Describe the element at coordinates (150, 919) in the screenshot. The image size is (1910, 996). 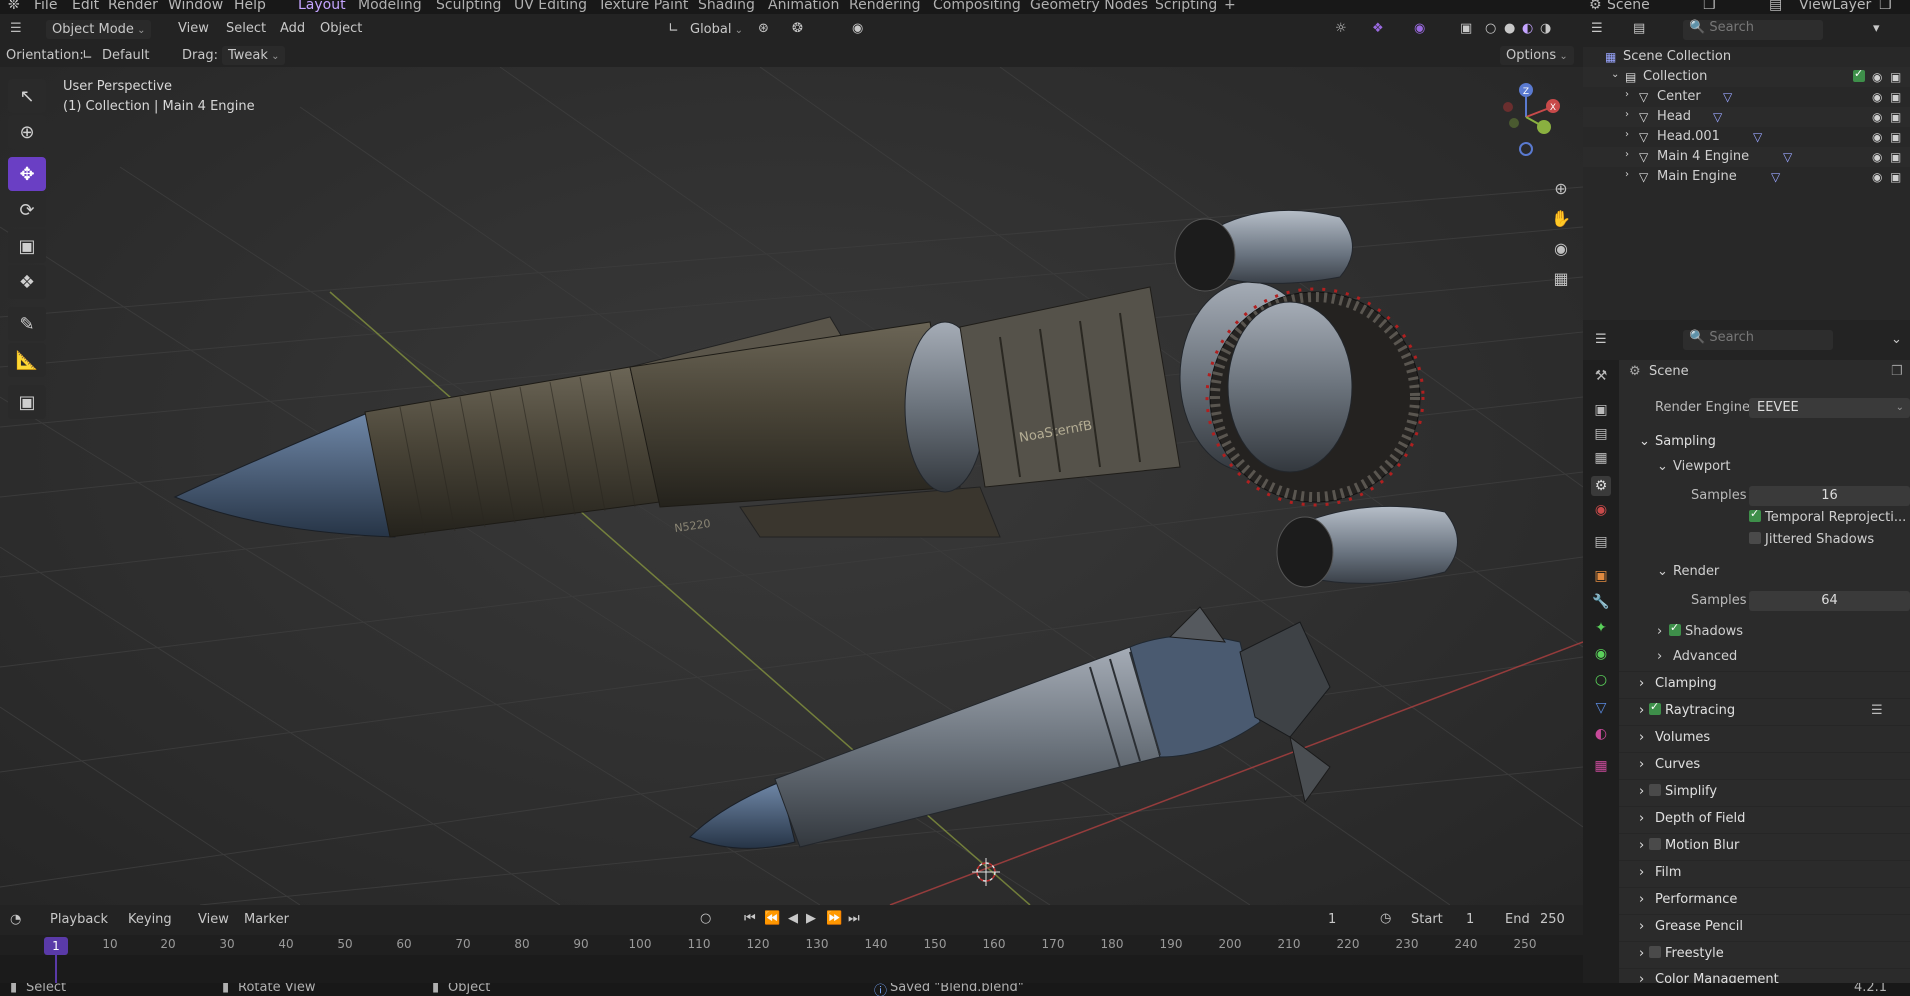
I see `timeline-keying-menu: Keying` at that location.